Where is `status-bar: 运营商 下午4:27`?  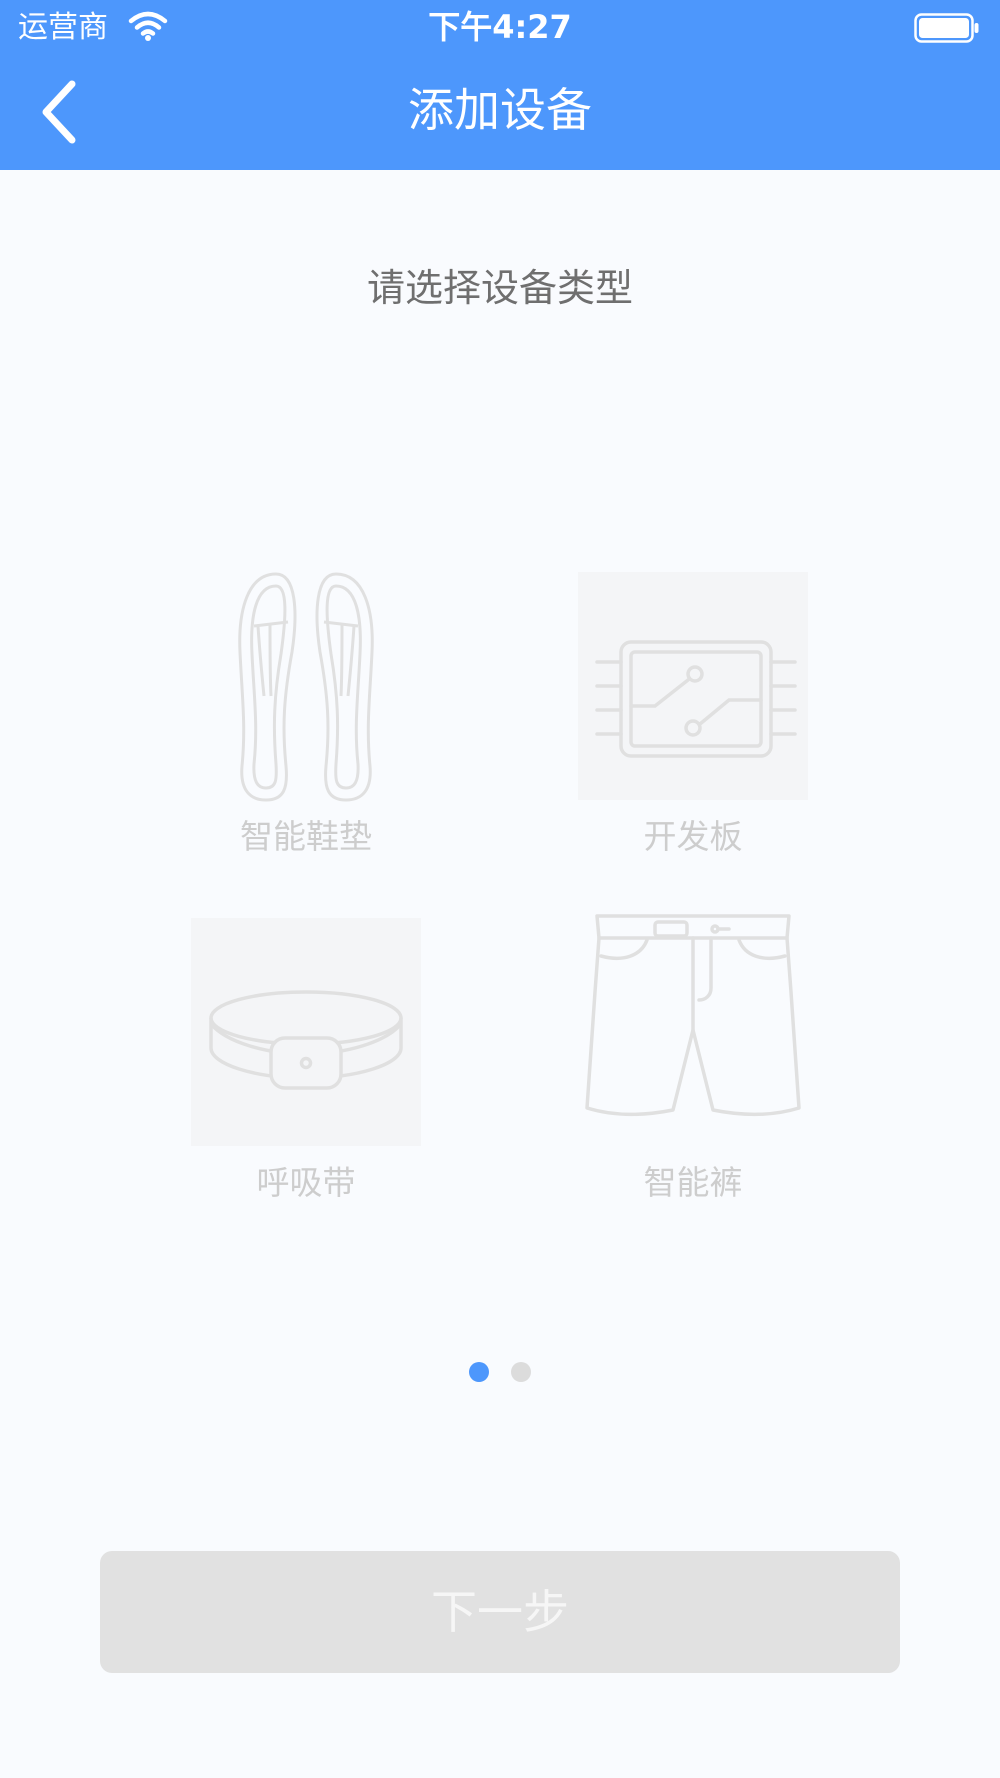 status-bar: 运营商 下午4:27 is located at coordinates (500, 28).